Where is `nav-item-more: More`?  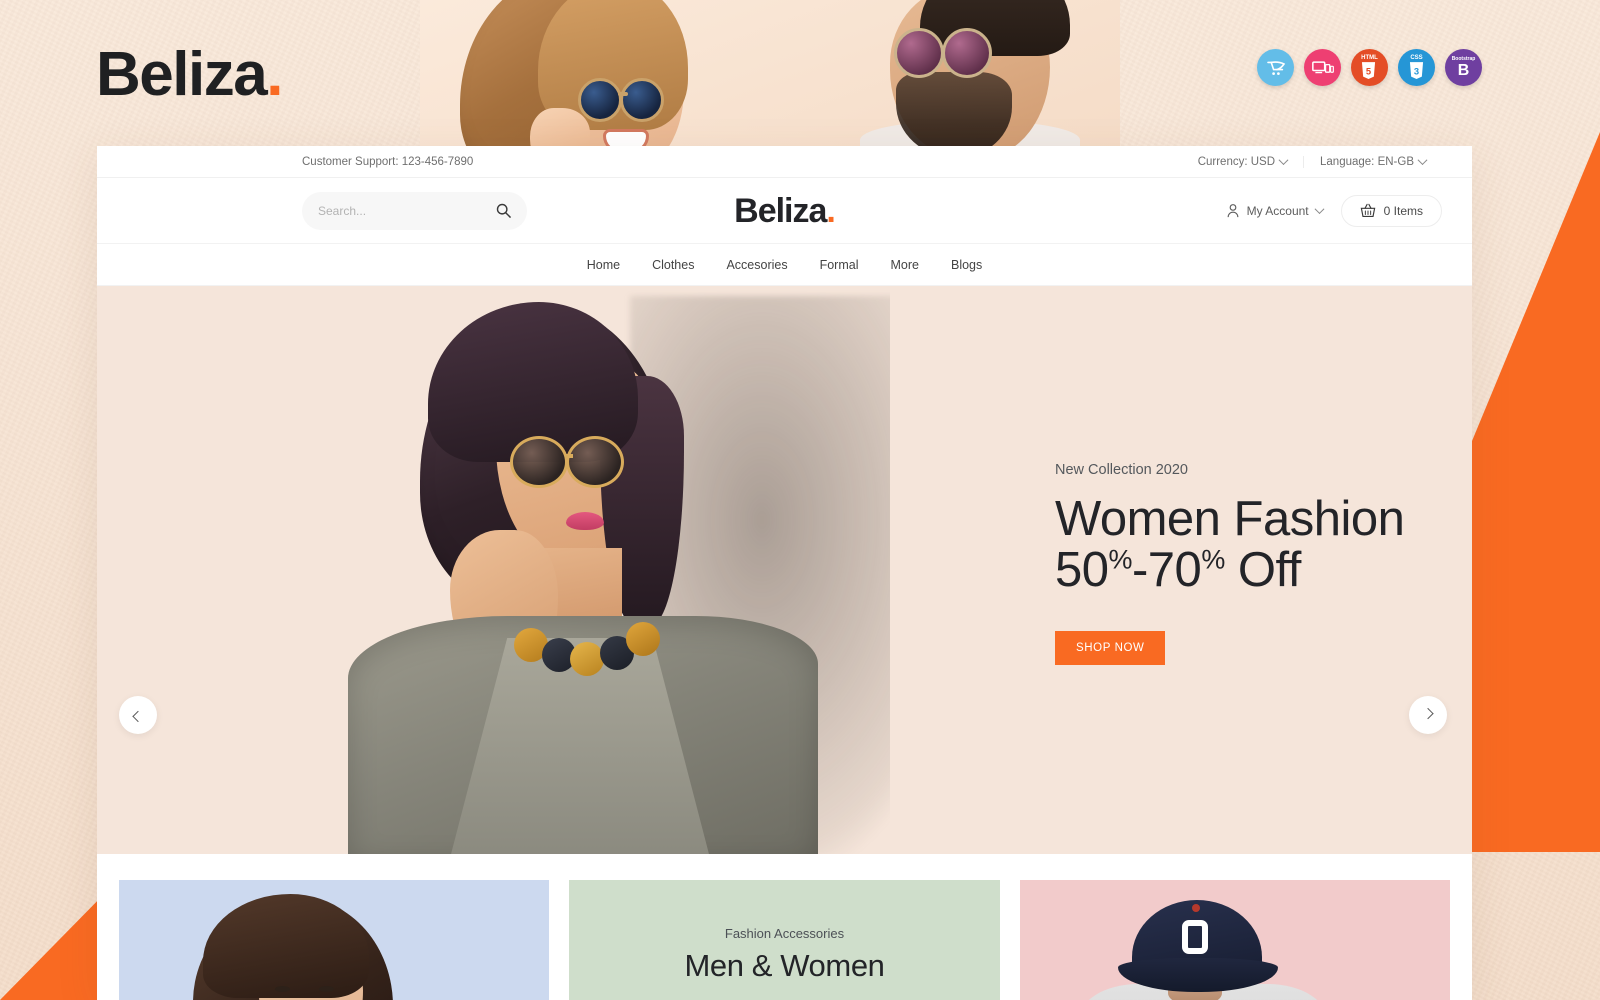
nav-item-more: More is located at coordinates (905, 265).